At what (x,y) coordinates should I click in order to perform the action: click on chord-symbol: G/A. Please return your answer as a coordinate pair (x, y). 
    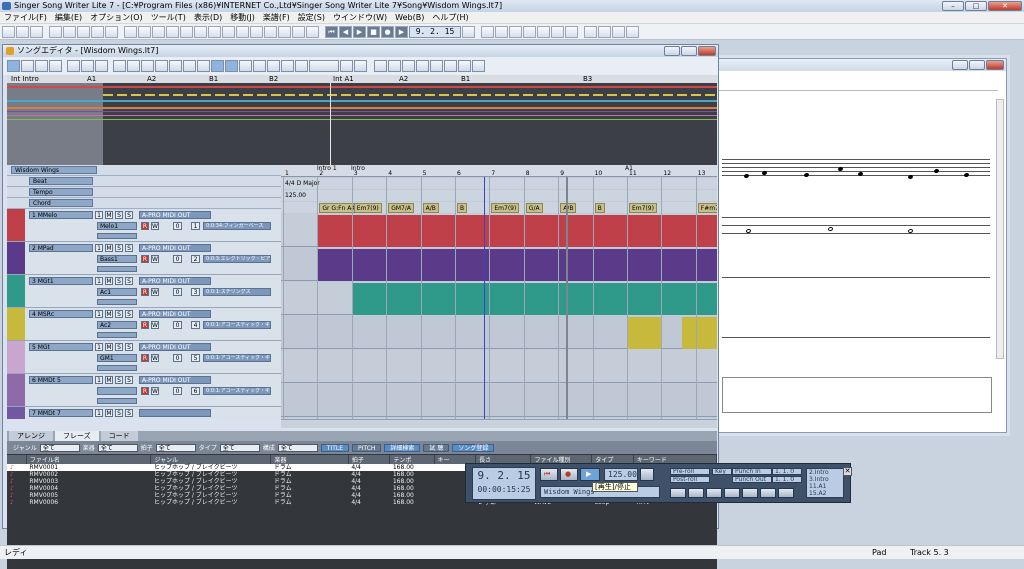
    Looking at the image, I should click on (534, 208).